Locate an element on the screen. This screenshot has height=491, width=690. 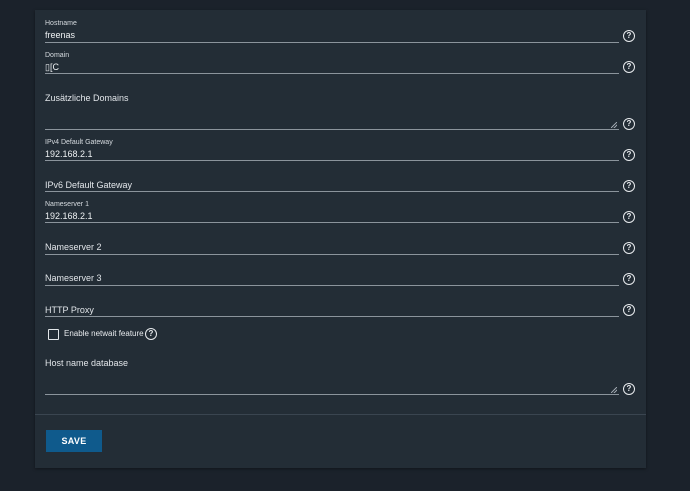
http-proxy-field: HTTP Proxy is located at coordinates (332, 310).